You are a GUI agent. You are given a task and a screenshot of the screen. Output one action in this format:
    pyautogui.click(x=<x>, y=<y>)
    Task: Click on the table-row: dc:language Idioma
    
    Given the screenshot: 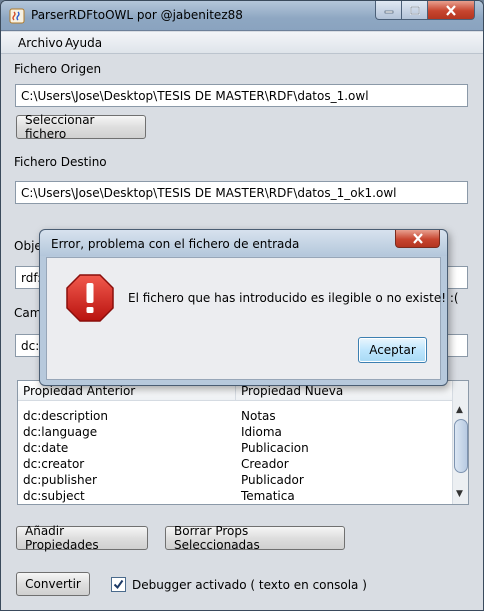 What is the action you would take?
    pyautogui.click(x=235, y=432)
    